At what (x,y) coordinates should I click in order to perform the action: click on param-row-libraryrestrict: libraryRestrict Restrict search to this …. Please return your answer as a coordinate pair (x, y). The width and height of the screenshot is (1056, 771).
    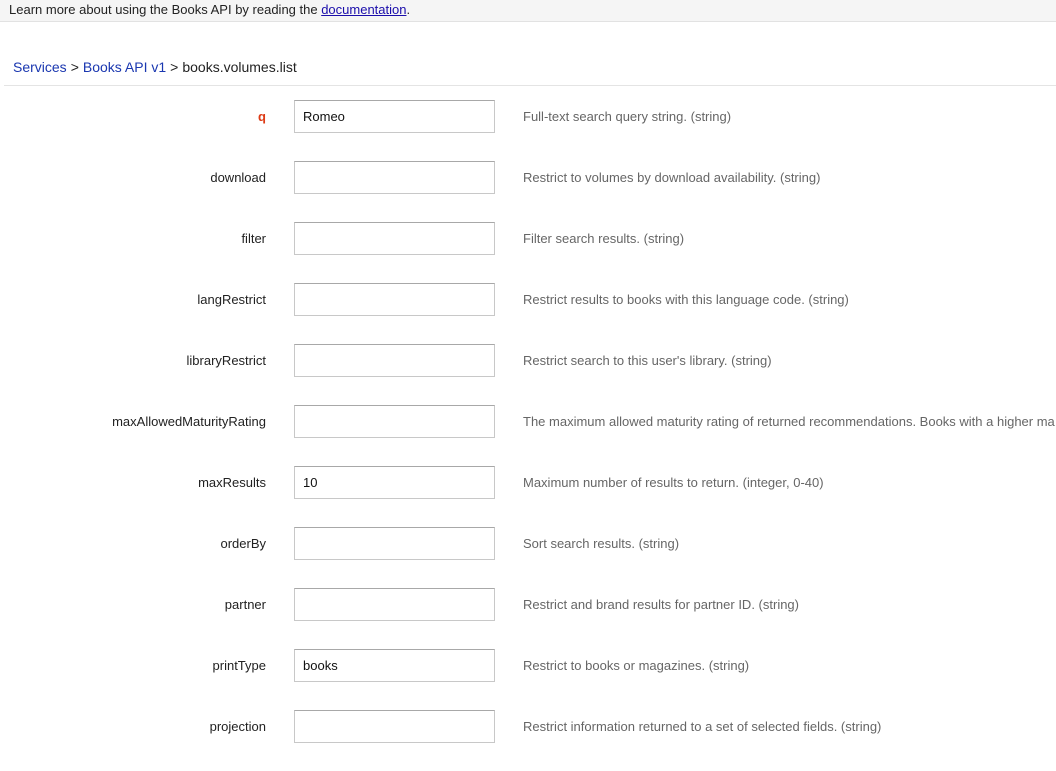
    Looking at the image, I should click on (528, 374).